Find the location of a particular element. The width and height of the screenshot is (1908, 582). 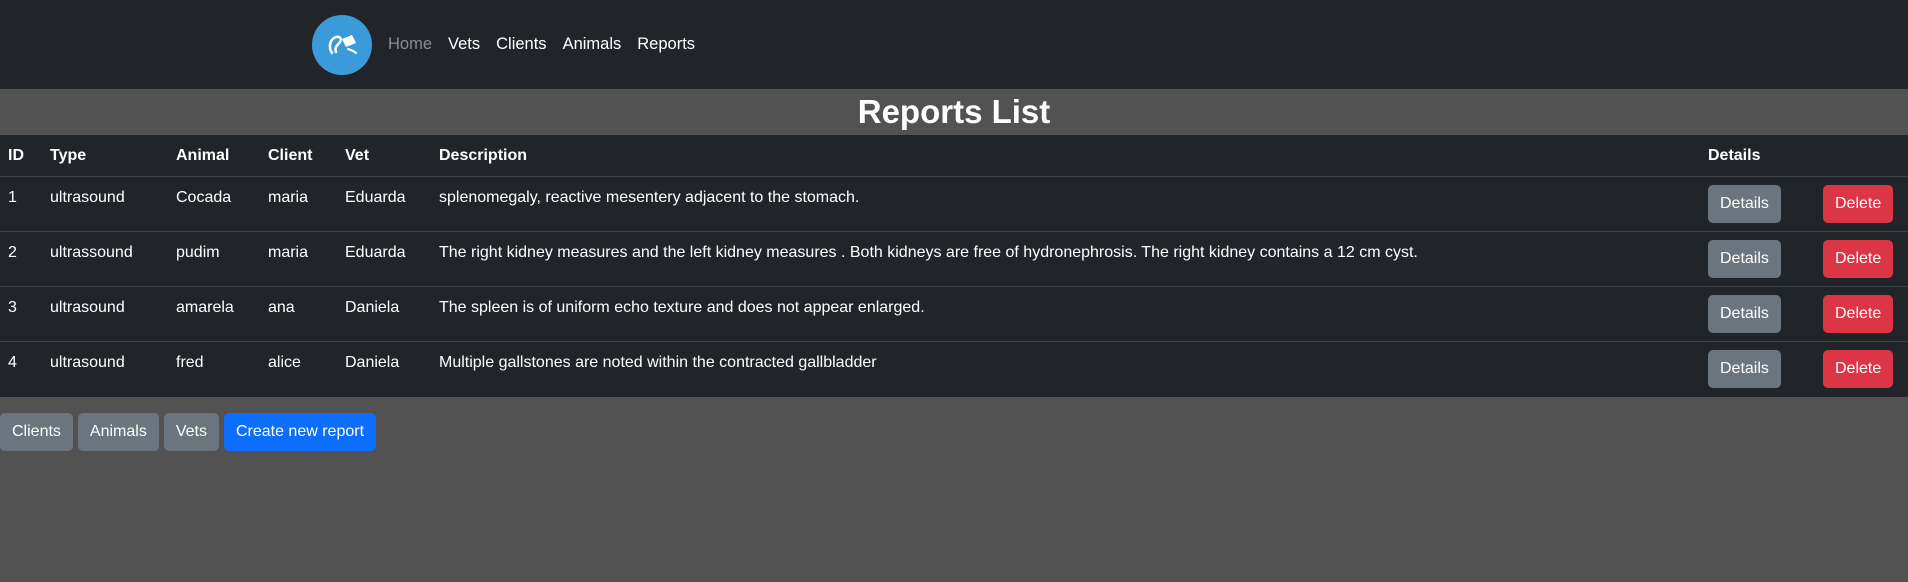

cell-id: 1 is located at coordinates (12, 197).